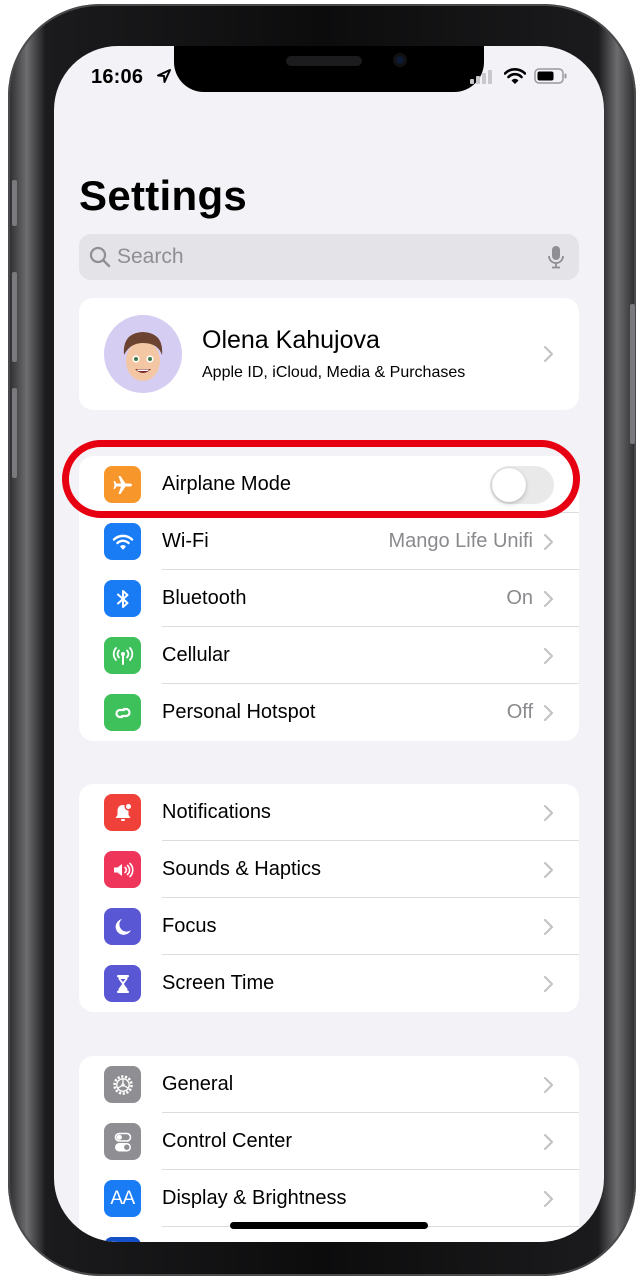  What do you see at coordinates (143, 354) in the screenshot?
I see `memoji-avatar` at bounding box center [143, 354].